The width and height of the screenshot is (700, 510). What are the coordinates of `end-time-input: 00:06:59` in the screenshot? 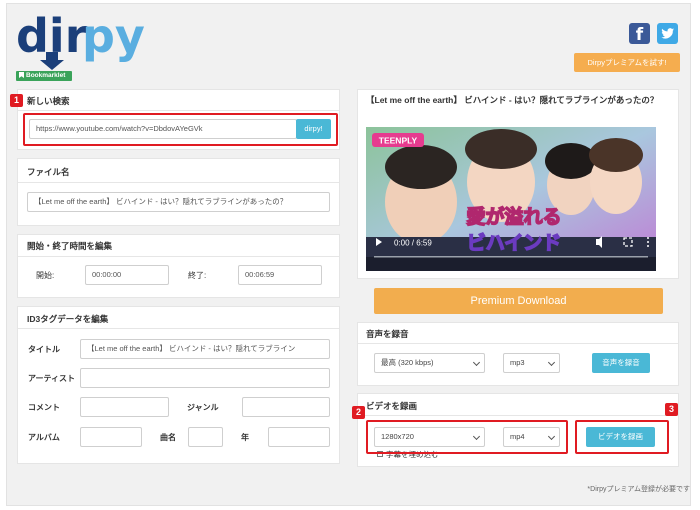 It's located at (280, 275).